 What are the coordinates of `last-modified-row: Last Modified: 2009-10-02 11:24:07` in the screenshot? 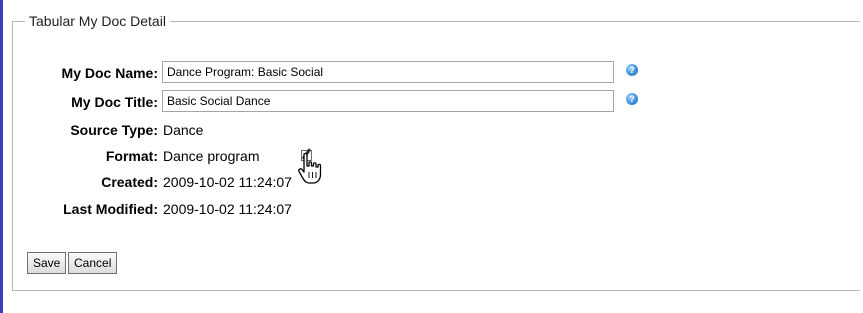 It's located at (431, 209).